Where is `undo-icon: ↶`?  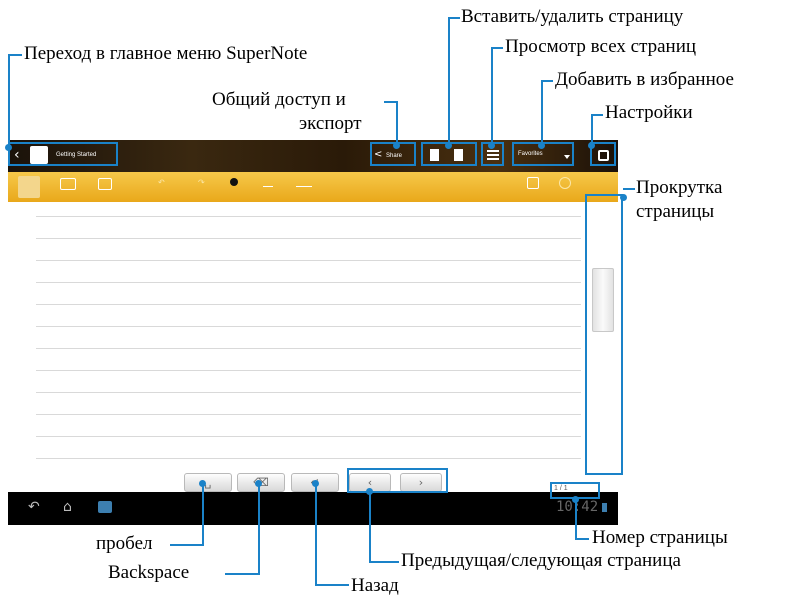 undo-icon: ↶ is located at coordinates (161, 182).